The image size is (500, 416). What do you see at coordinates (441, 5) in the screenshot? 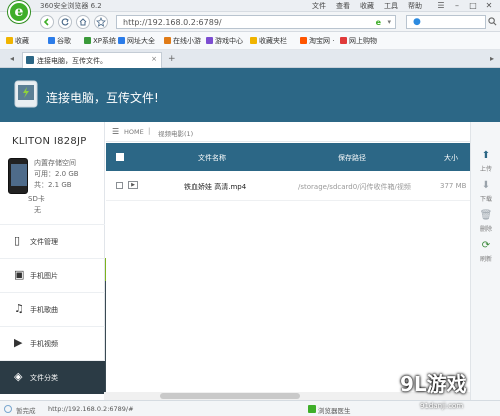
I see `skin-button: ☰` at bounding box center [441, 5].